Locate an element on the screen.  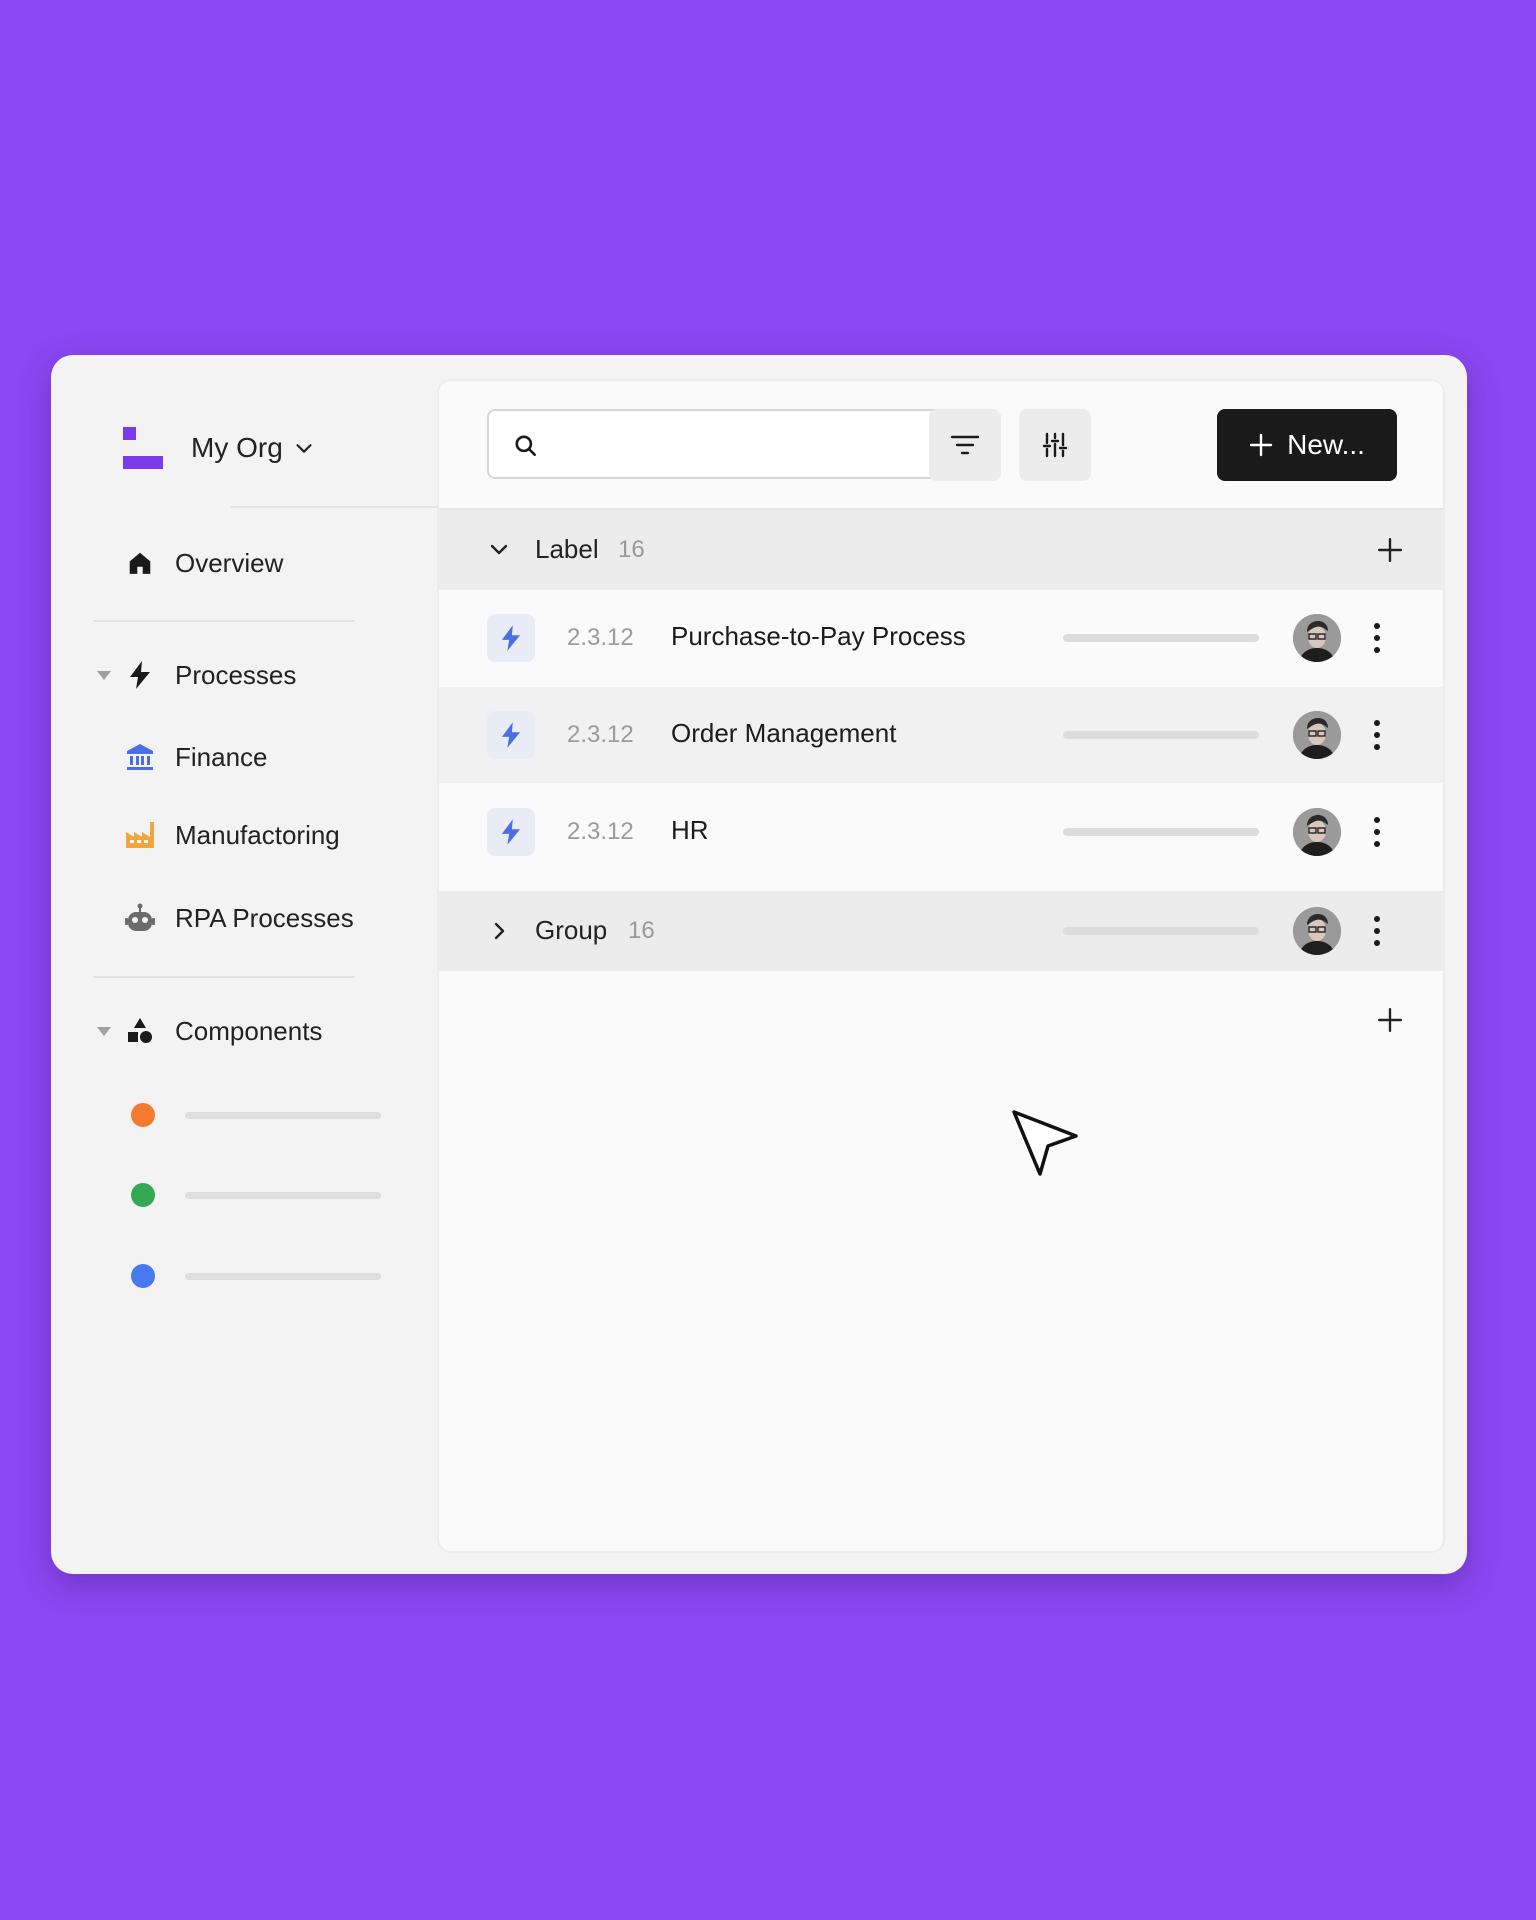
search-icon is located at coordinates (525, 445).